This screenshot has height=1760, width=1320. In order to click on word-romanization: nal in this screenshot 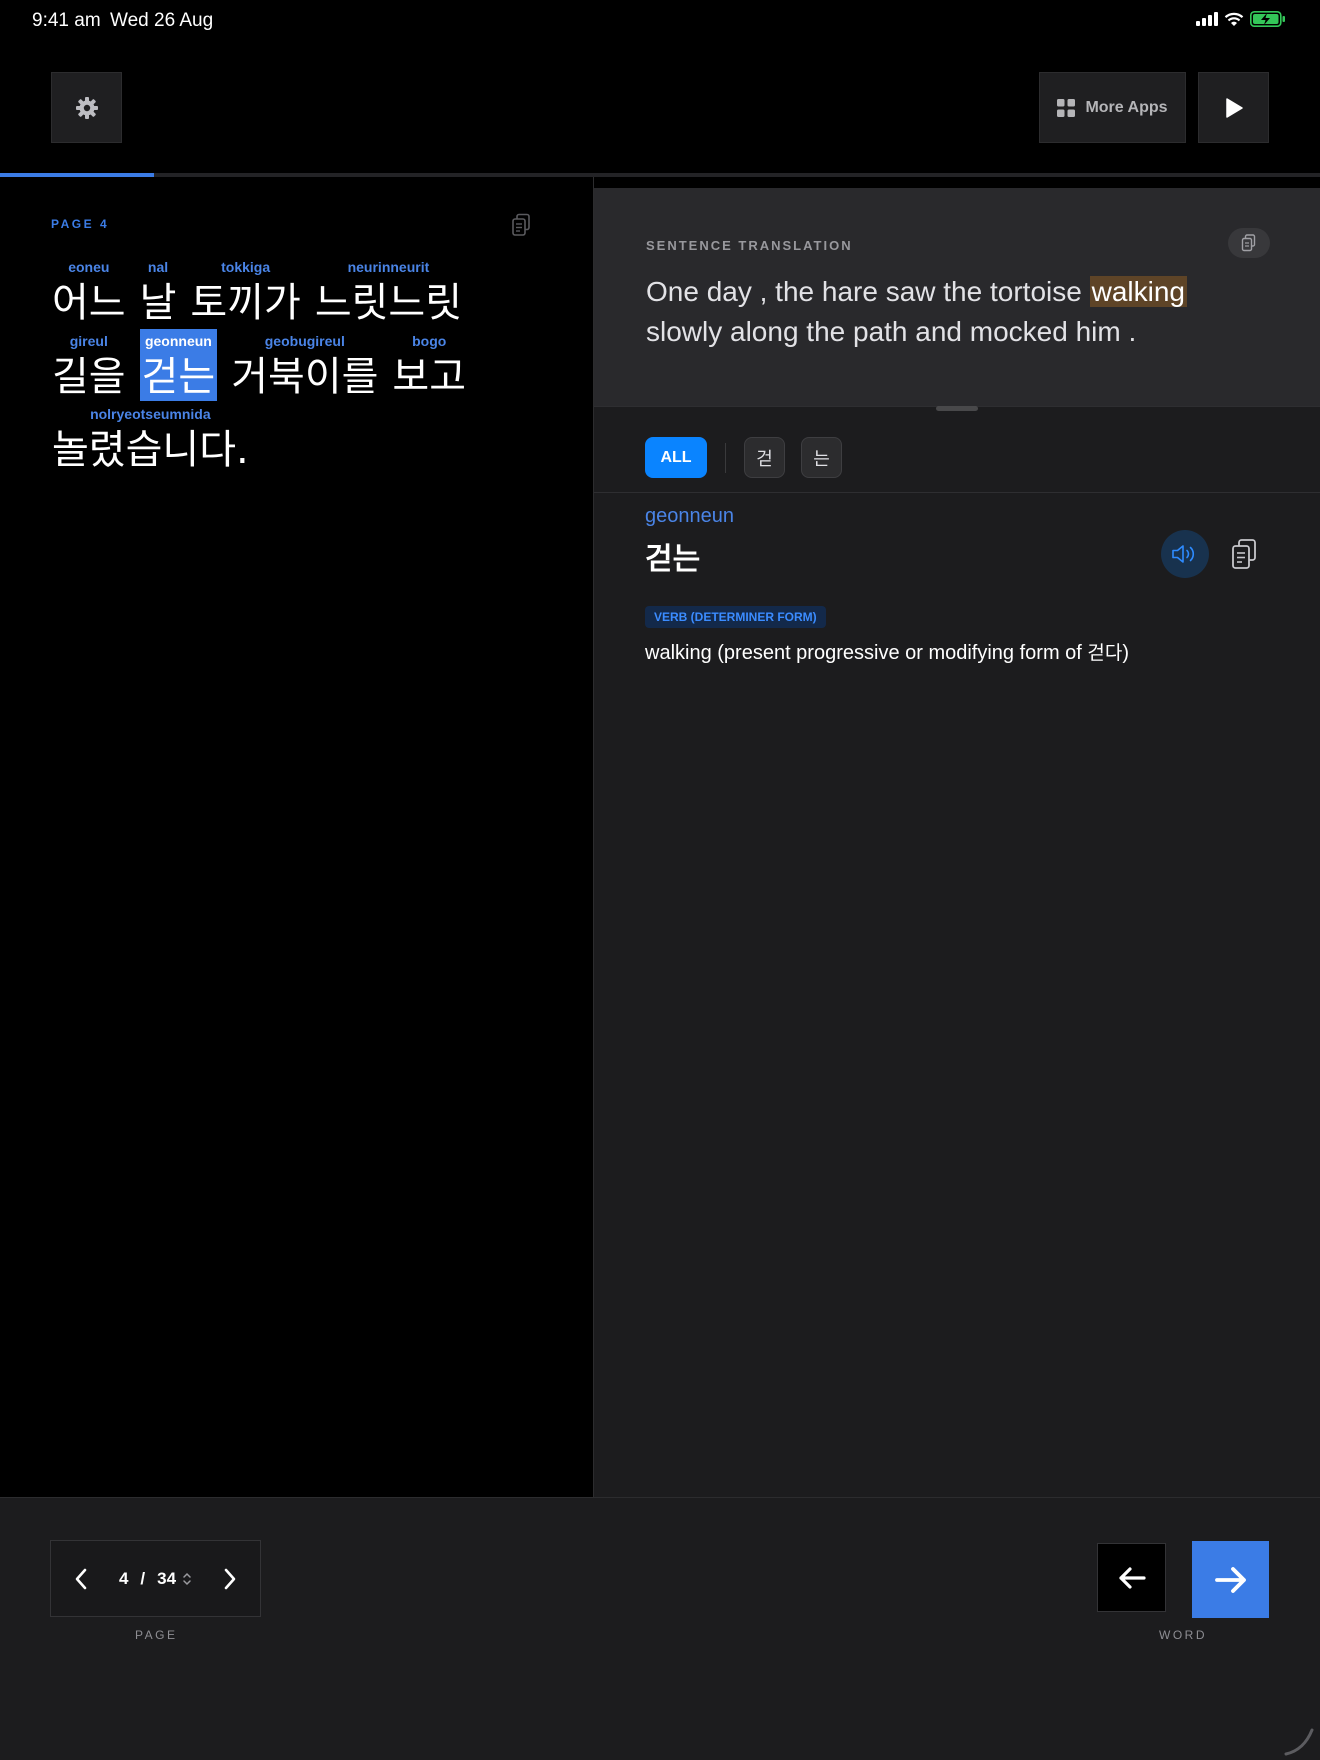, I will do `click(158, 267)`.